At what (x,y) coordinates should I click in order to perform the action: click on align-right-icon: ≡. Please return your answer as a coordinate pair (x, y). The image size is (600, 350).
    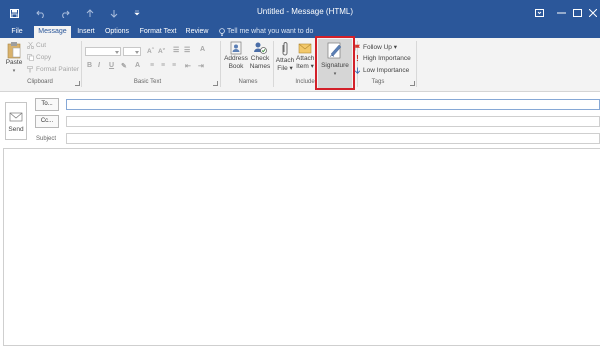
    Looking at the image, I should click on (174, 65).